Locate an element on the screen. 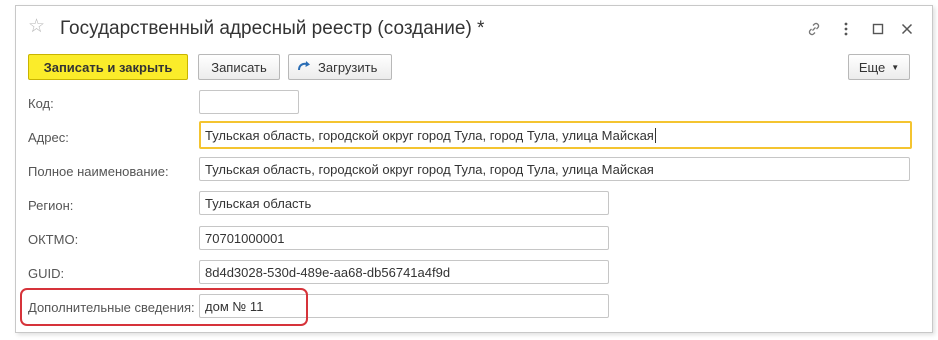 The height and width of the screenshot is (340, 938). text-caret is located at coordinates (655, 135).